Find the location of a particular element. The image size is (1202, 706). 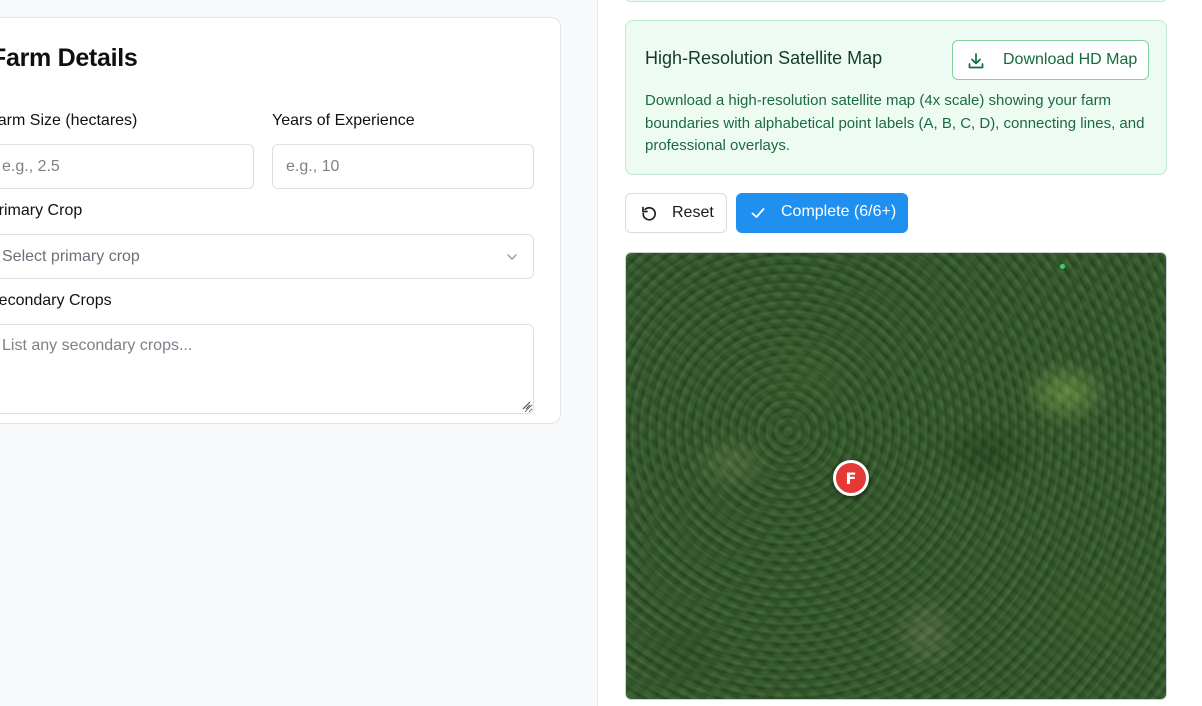

download-icon is located at coordinates (976, 61).